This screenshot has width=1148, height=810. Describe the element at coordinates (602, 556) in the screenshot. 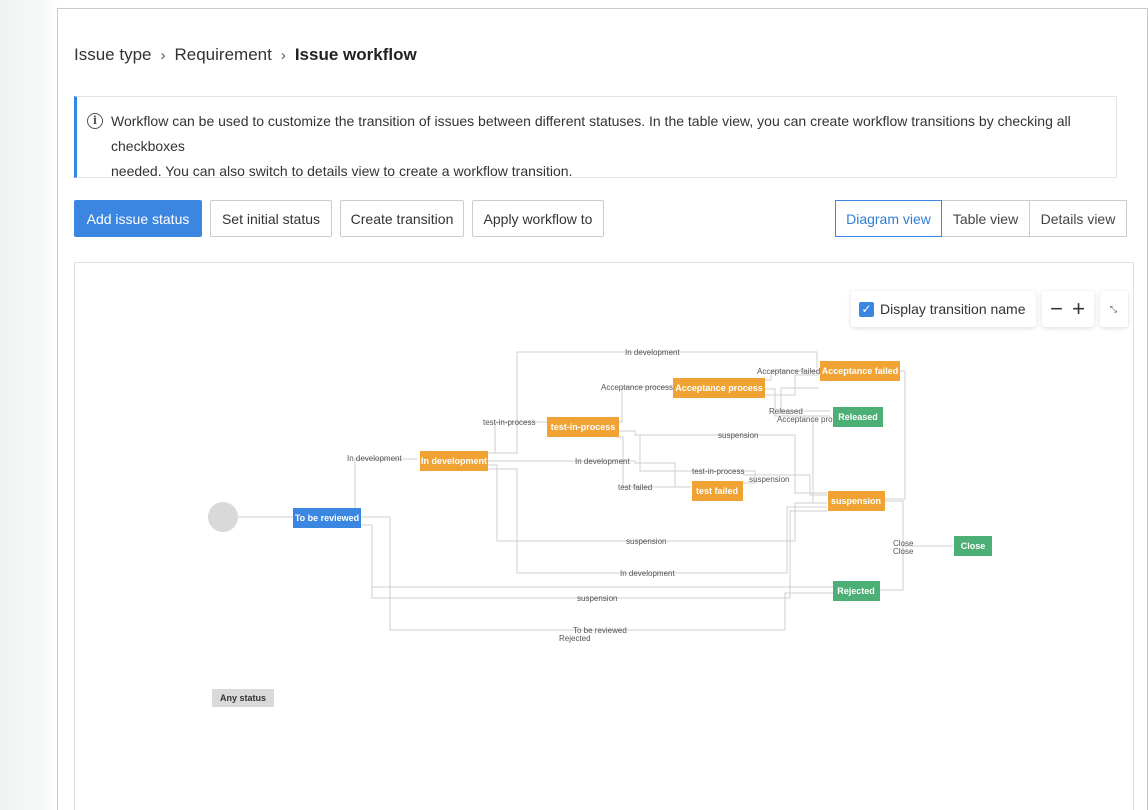

I see `edge-reviewed-rejected` at that location.